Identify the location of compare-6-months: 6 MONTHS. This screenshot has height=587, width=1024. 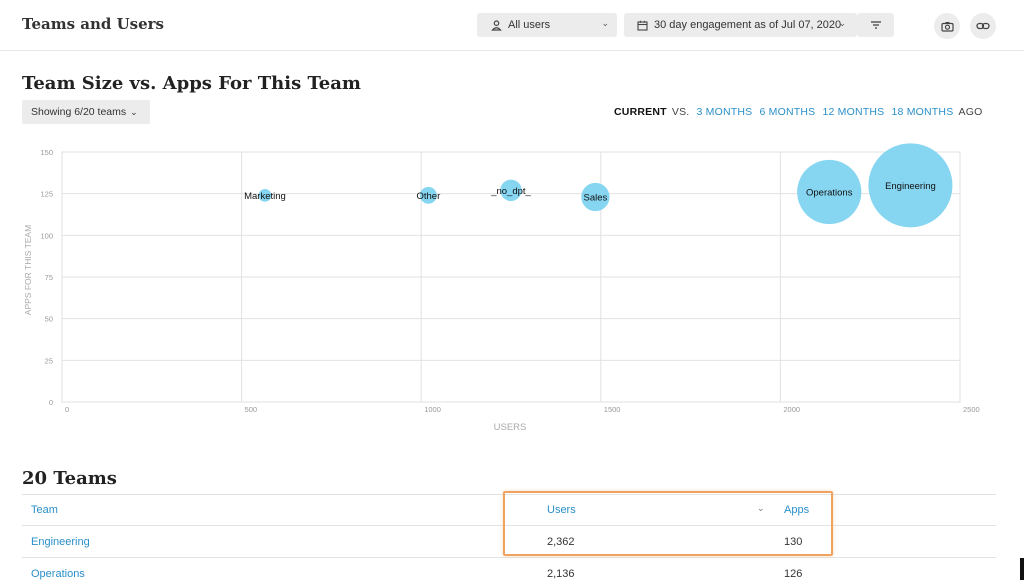
(788, 112).